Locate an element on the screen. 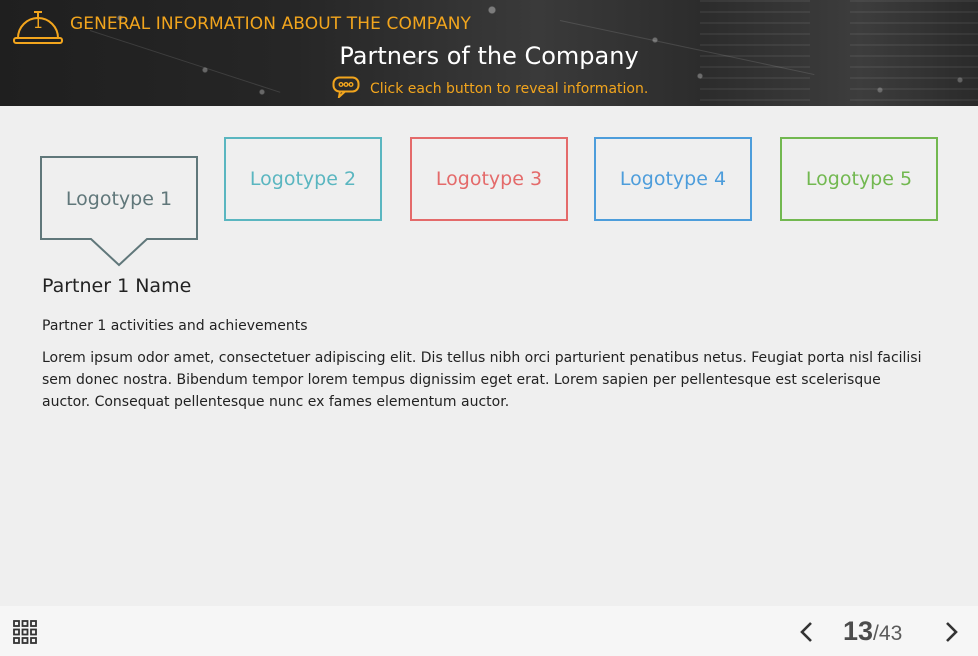 This screenshot has width=978, height=656. course-title: GENERAL INFORMATION ABOUT THE COMPANY is located at coordinates (271, 24).